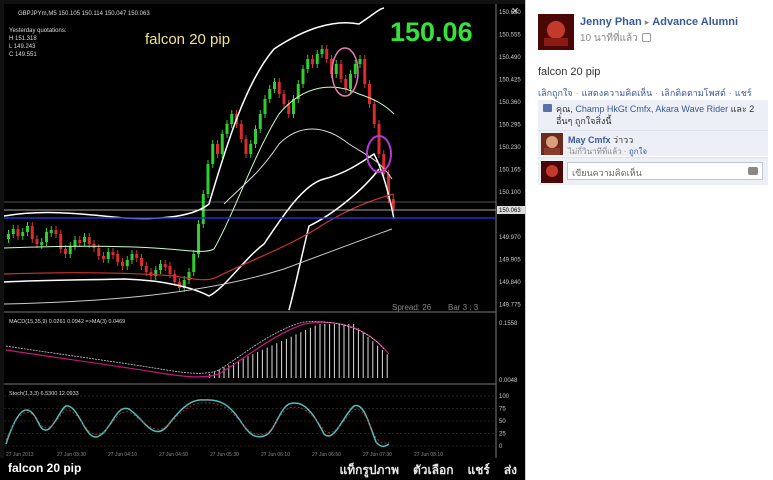 The image size is (773, 480). What do you see at coordinates (510, 470) in the screenshot?
I see `send-button: ส่ง` at bounding box center [510, 470].